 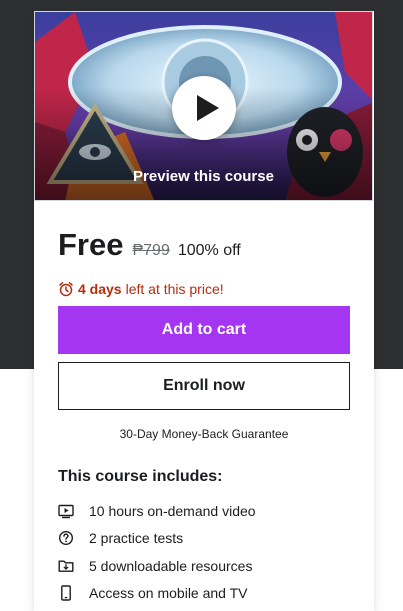 What do you see at coordinates (66, 538) in the screenshot?
I see `question-circle-icon` at bounding box center [66, 538].